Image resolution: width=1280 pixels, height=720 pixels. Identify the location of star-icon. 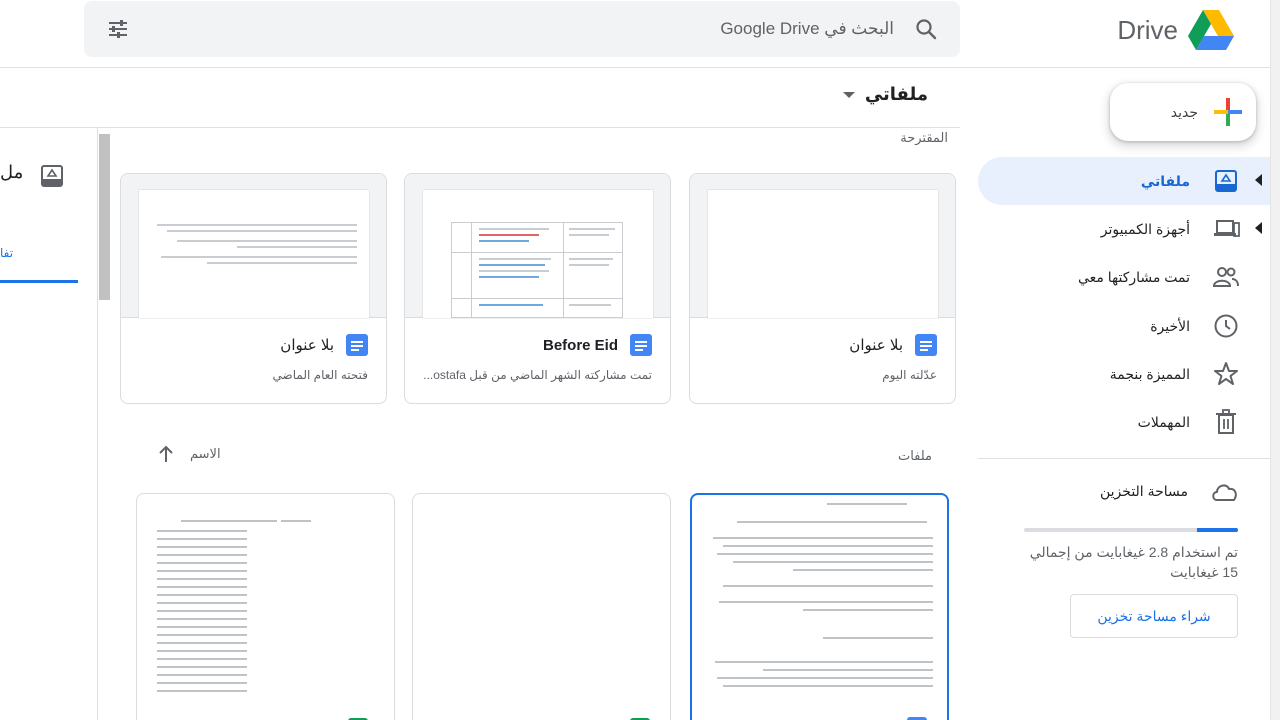
(1226, 374).